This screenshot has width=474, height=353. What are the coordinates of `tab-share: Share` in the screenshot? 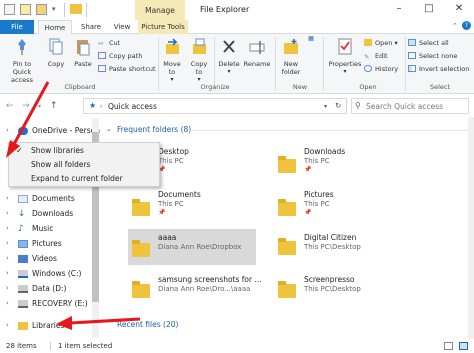 It's located at (91, 27).